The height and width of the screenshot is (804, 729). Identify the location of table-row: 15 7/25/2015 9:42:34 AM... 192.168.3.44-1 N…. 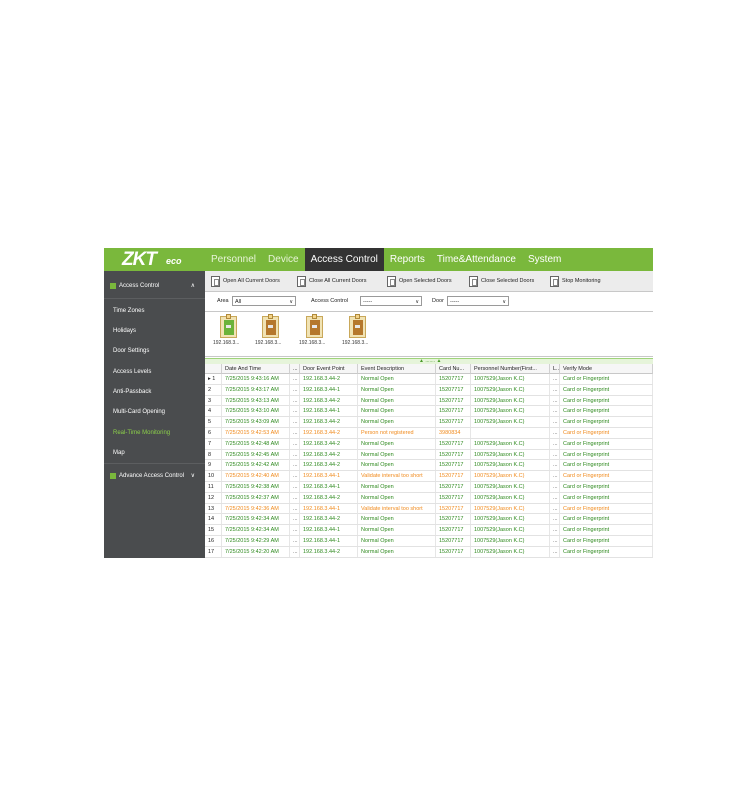
(429, 530).